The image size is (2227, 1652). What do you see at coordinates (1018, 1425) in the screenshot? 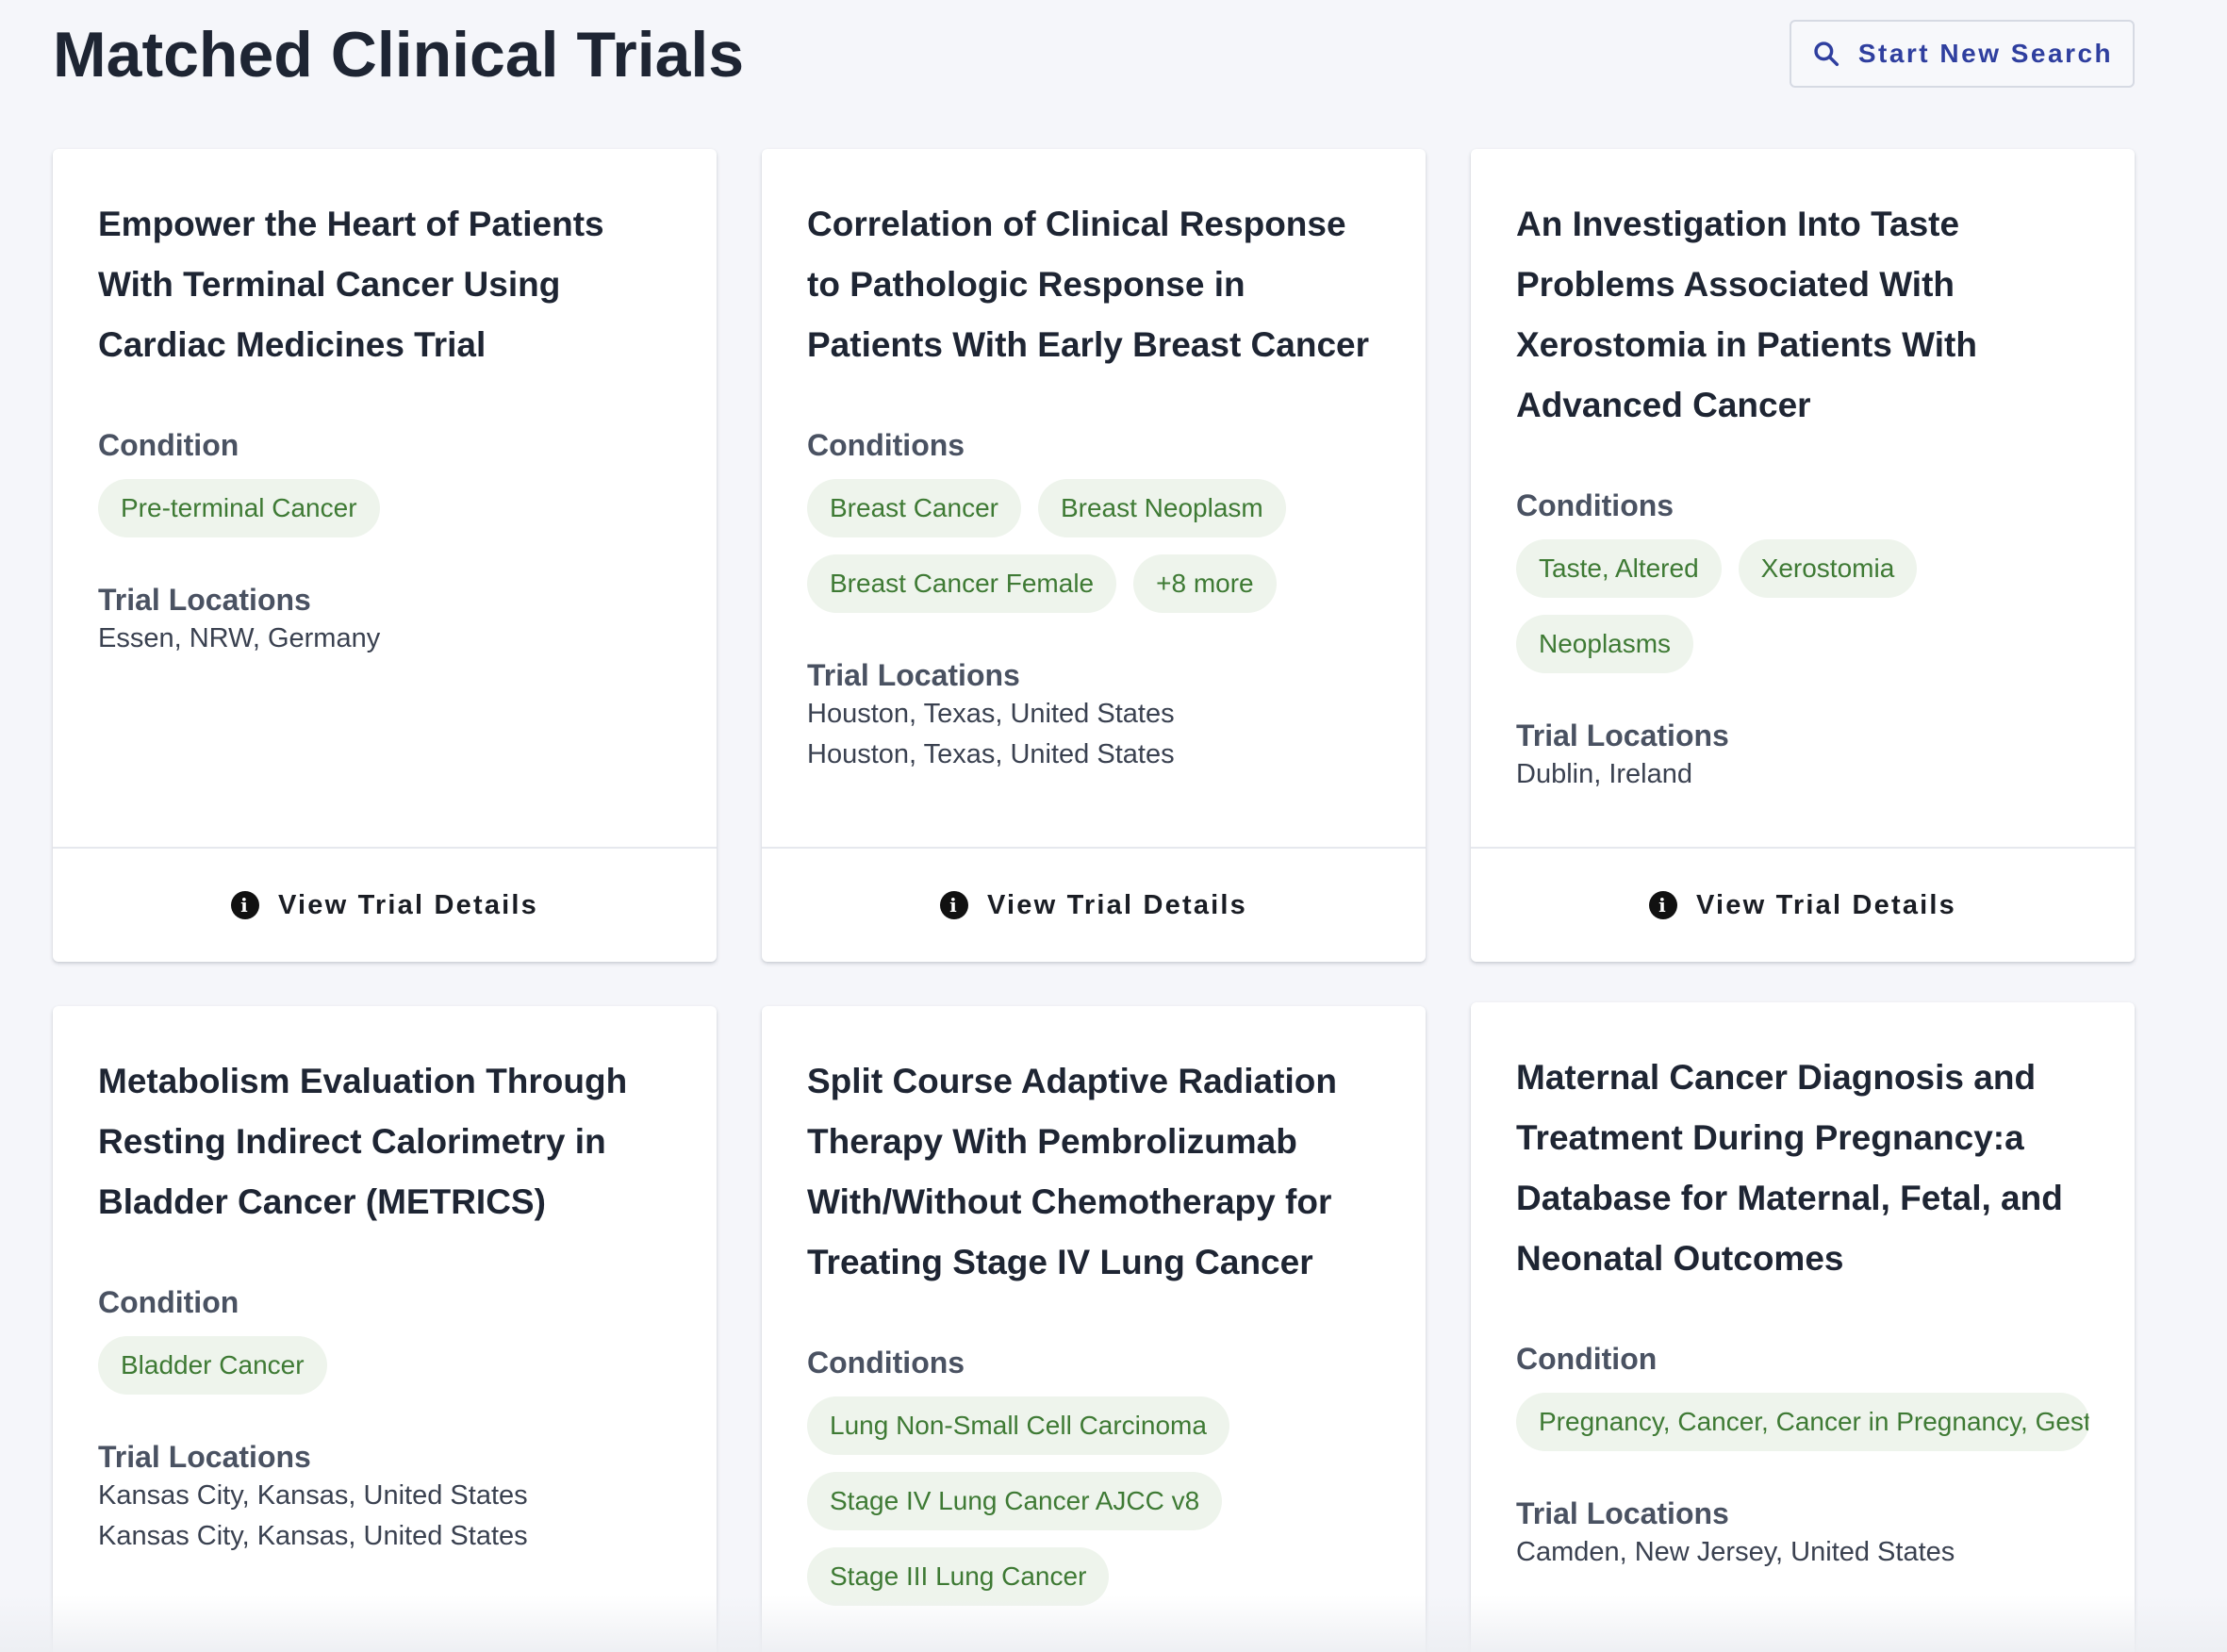
I see `condition-chip: Lung Non-Small Cell Carcinoma` at bounding box center [1018, 1425].